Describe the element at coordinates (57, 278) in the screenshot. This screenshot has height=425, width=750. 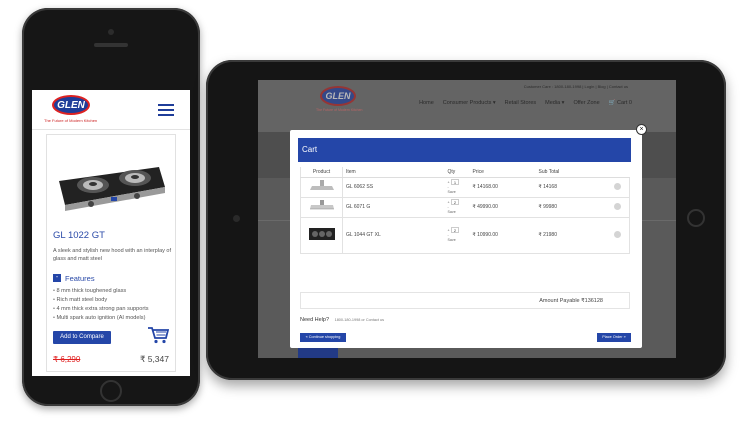
I see `features-toggle: -` at that location.